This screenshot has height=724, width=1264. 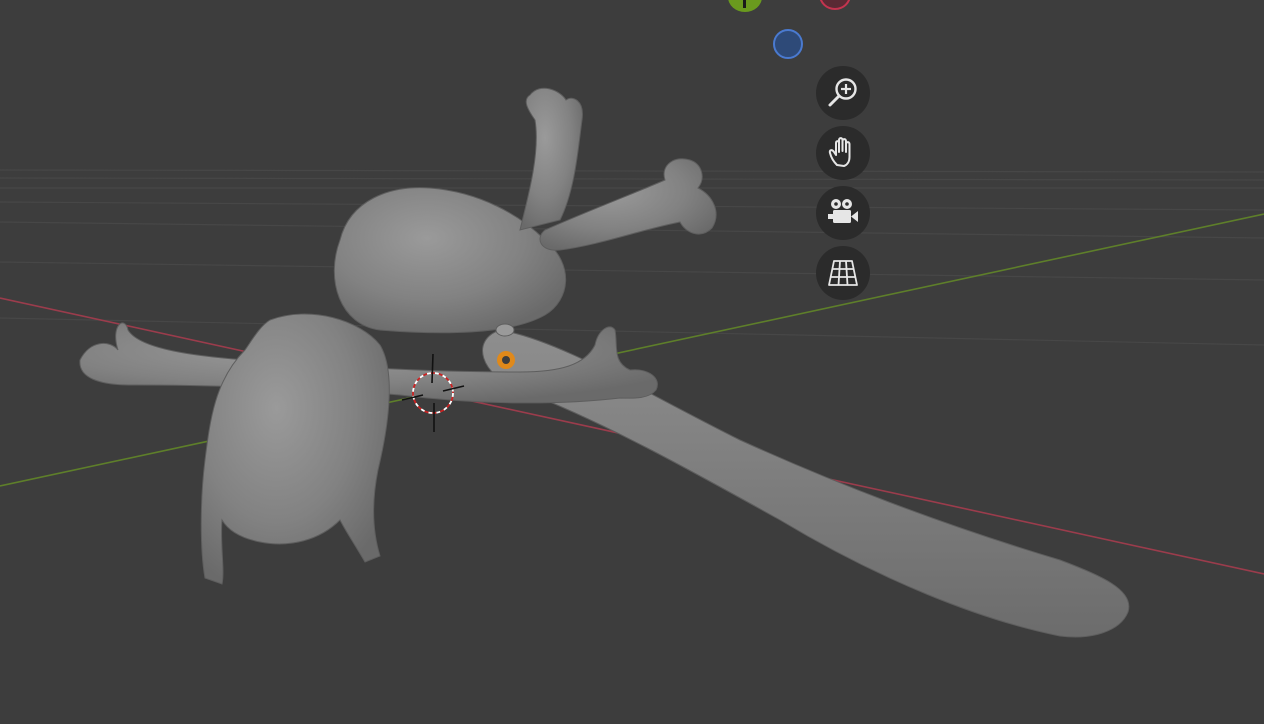 I want to click on pan-button, so click(x=843, y=153).